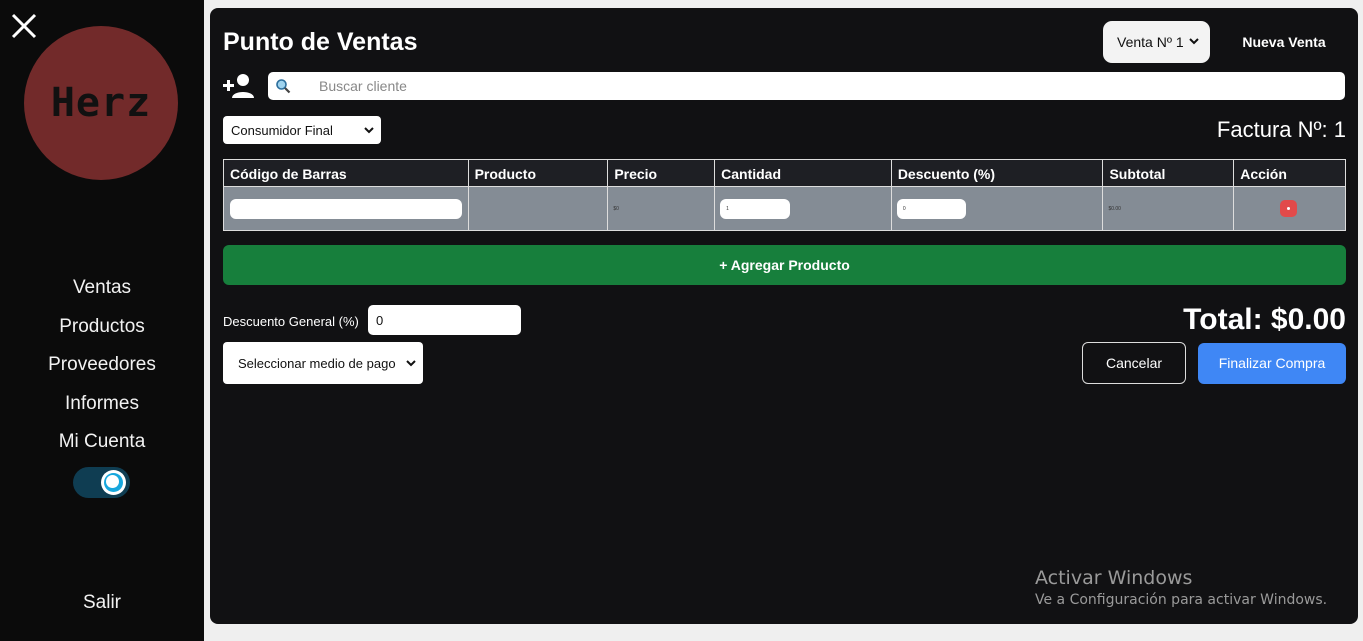 This screenshot has width=1363, height=641. I want to click on header-subtotal: Subtotal, so click(1169, 173).